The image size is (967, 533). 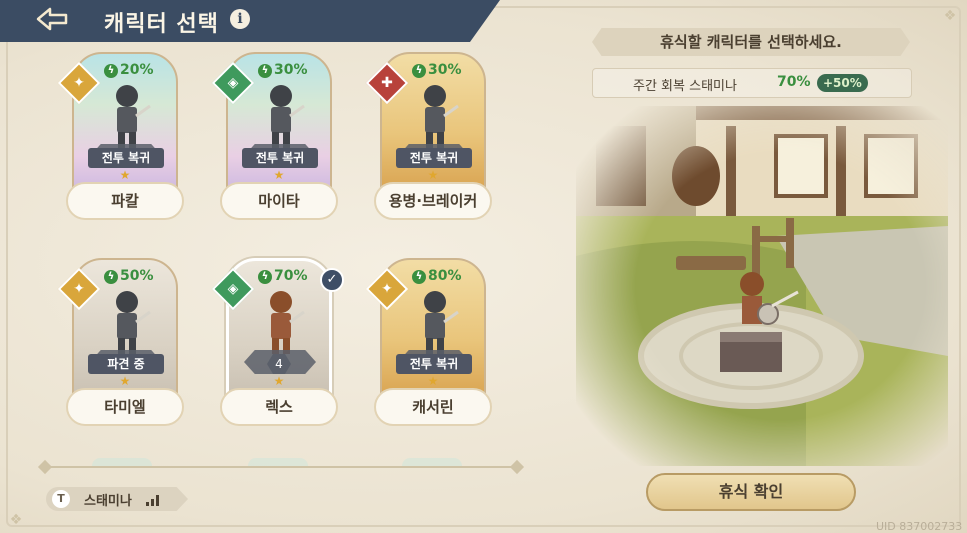 What do you see at coordinates (445, 276) in the screenshot?
I see `stamina-value: 80%` at bounding box center [445, 276].